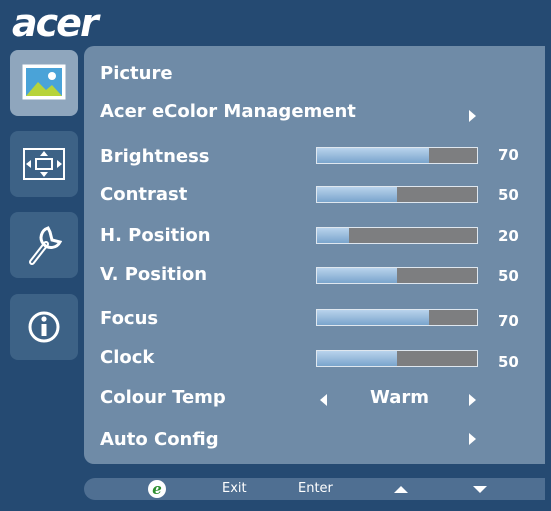 The image size is (551, 511). I want to click on slider-label: Focus, so click(129, 318).